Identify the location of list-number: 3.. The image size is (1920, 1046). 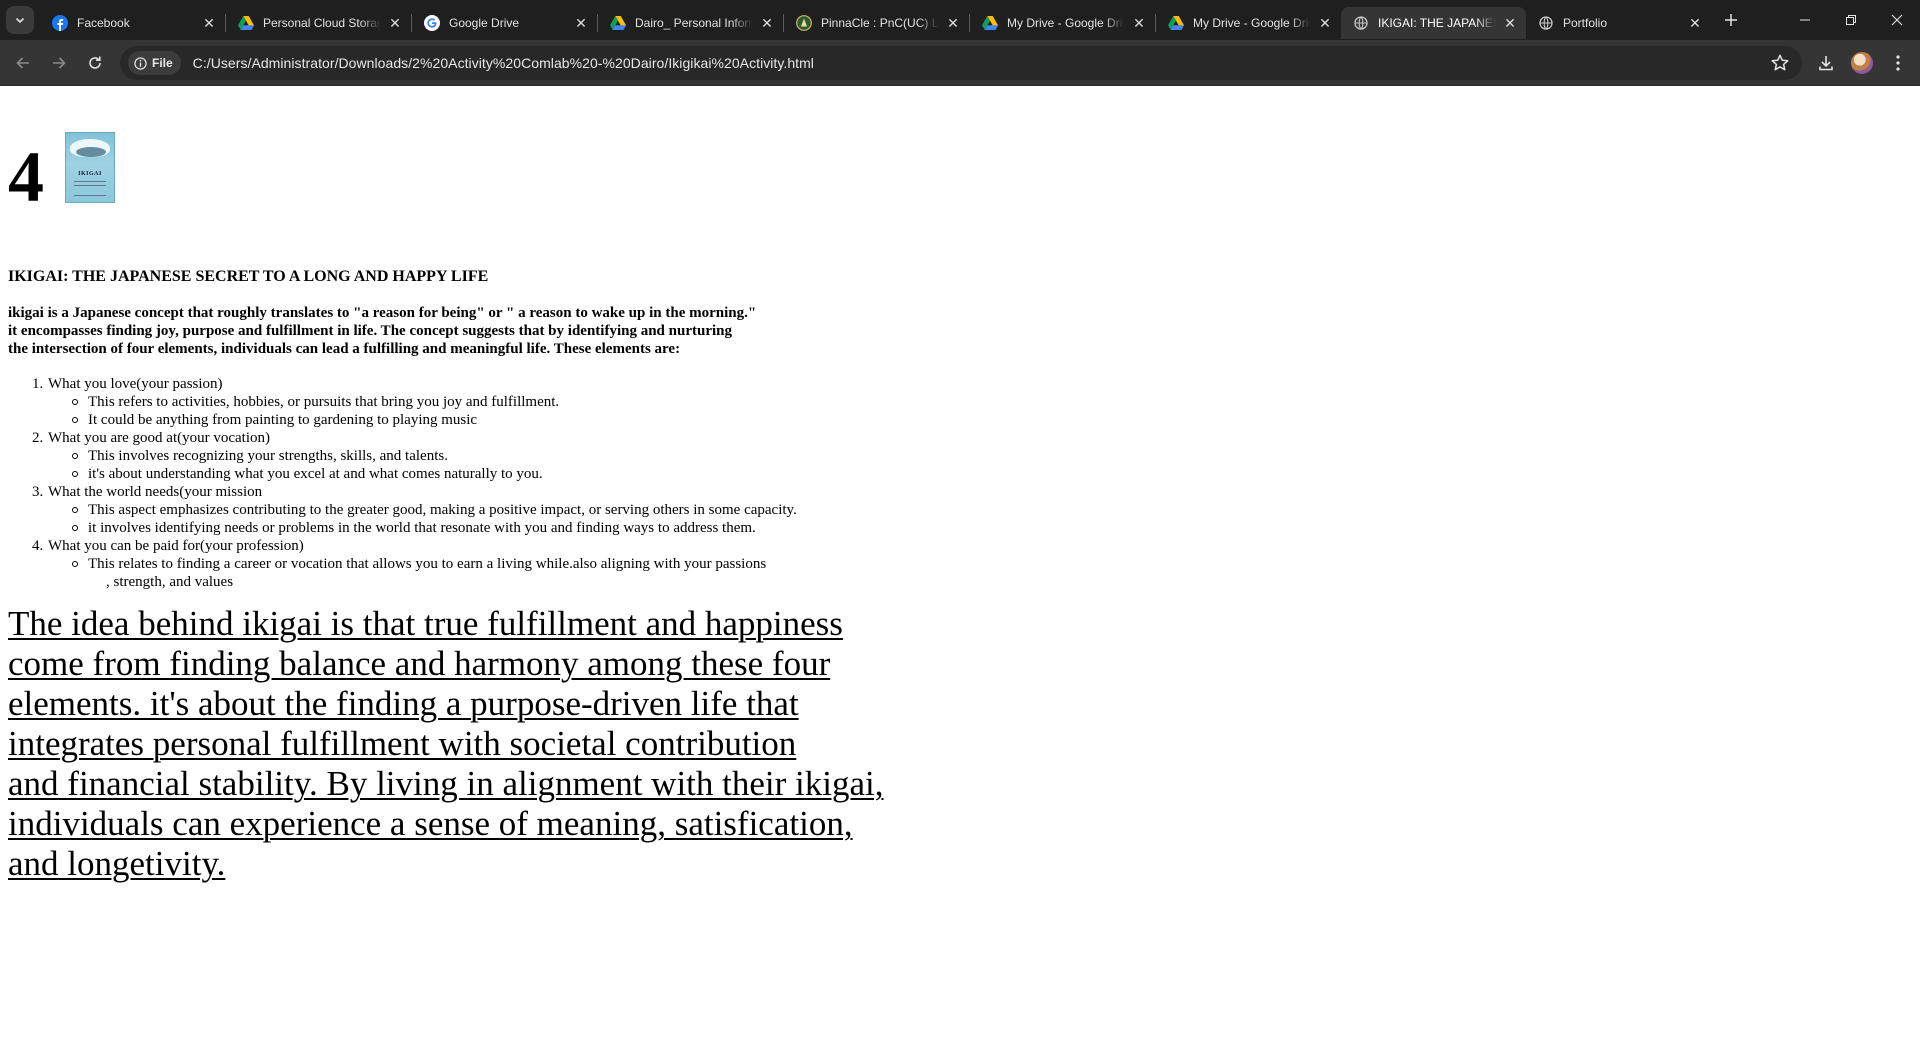
(38, 492).